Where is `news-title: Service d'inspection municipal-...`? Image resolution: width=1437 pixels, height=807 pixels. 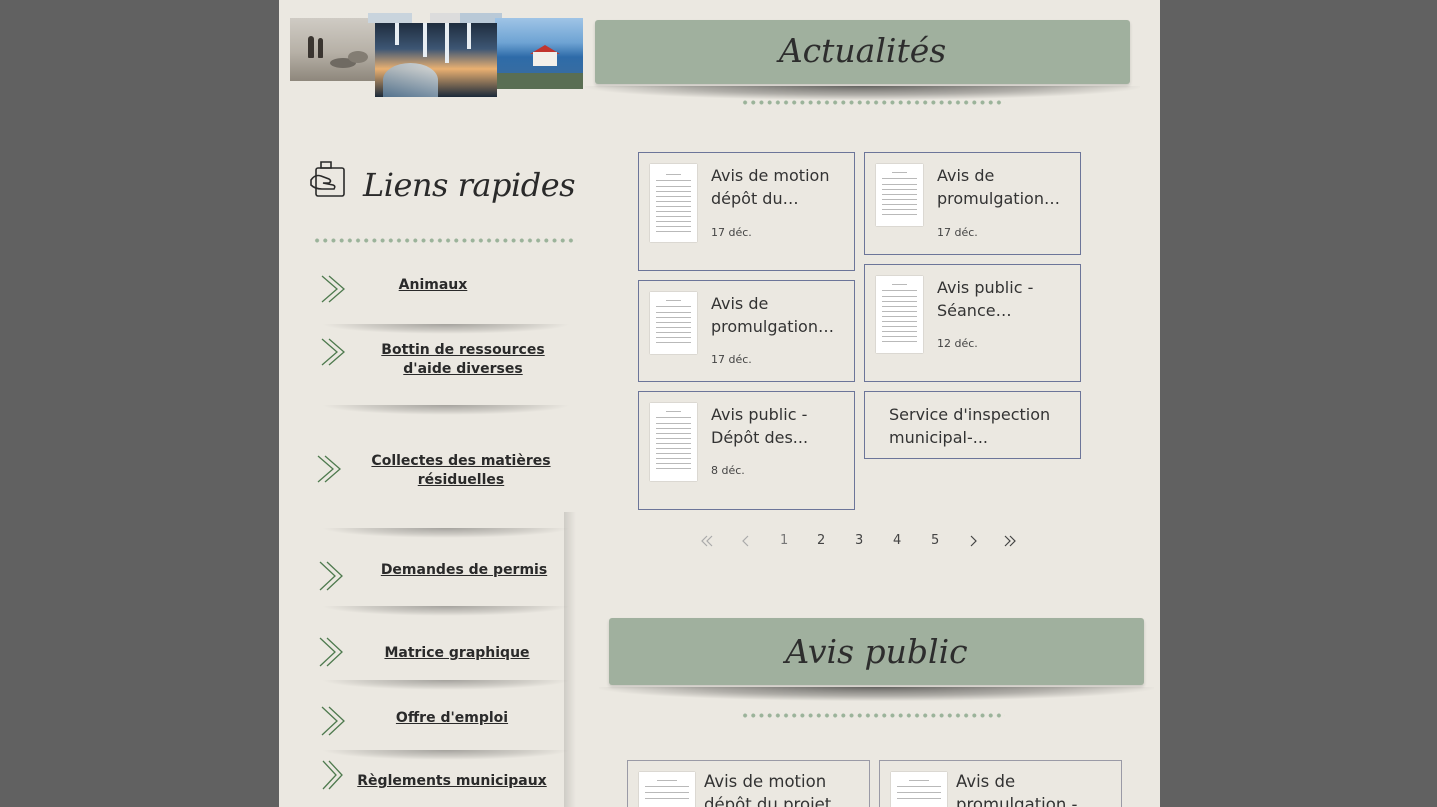 news-title: Service d'inspection municipal-... is located at coordinates (978, 426).